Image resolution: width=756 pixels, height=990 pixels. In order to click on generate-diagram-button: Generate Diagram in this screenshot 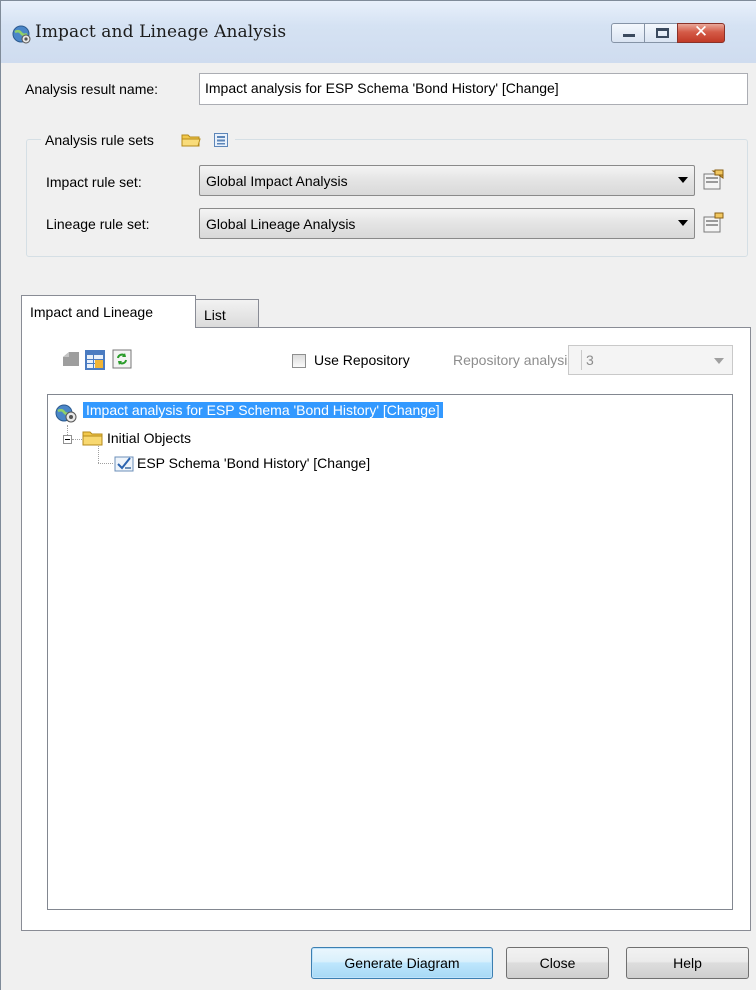, I will do `click(402, 963)`.